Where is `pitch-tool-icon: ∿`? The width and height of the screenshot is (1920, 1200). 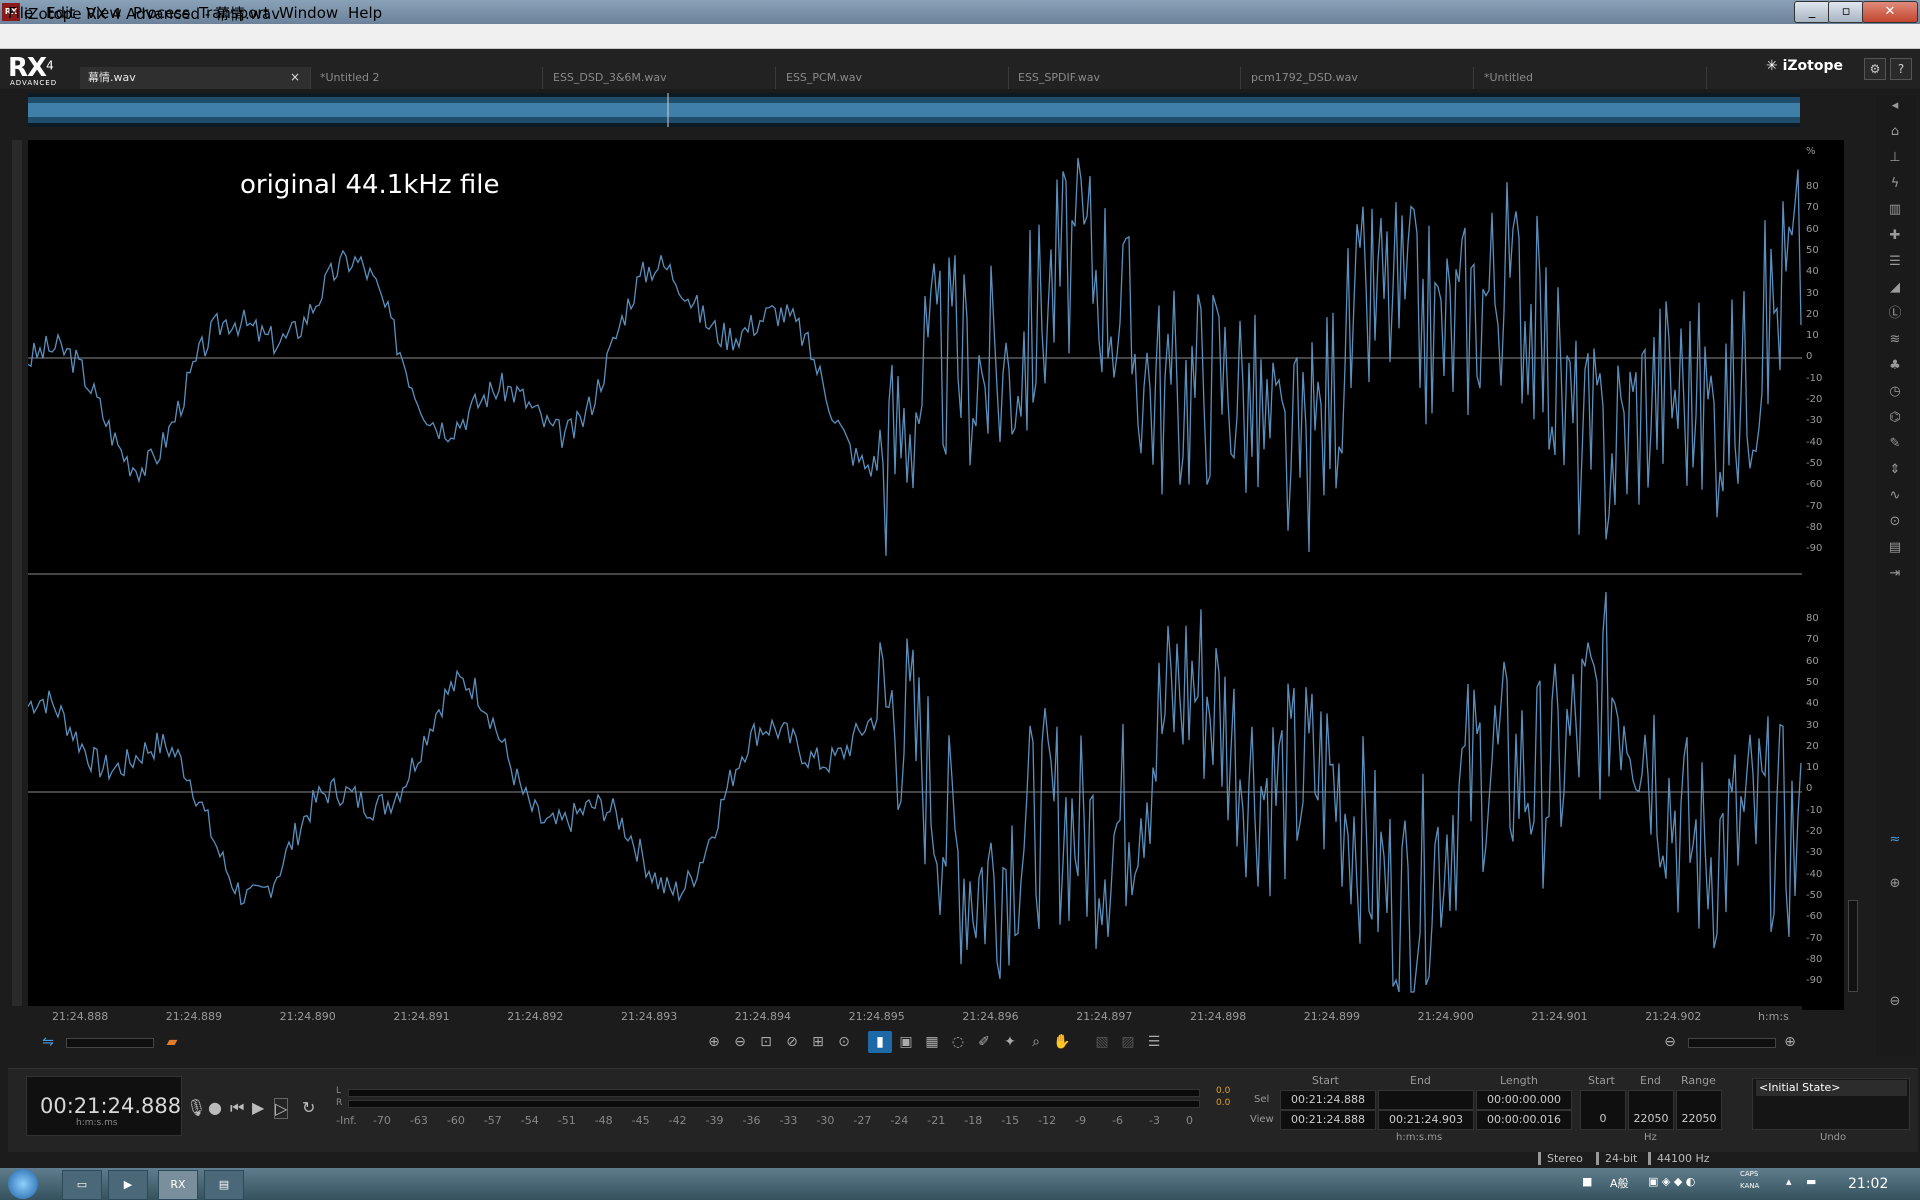 pitch-tool-icon: ∿ is located at coordinates (1895, 496).